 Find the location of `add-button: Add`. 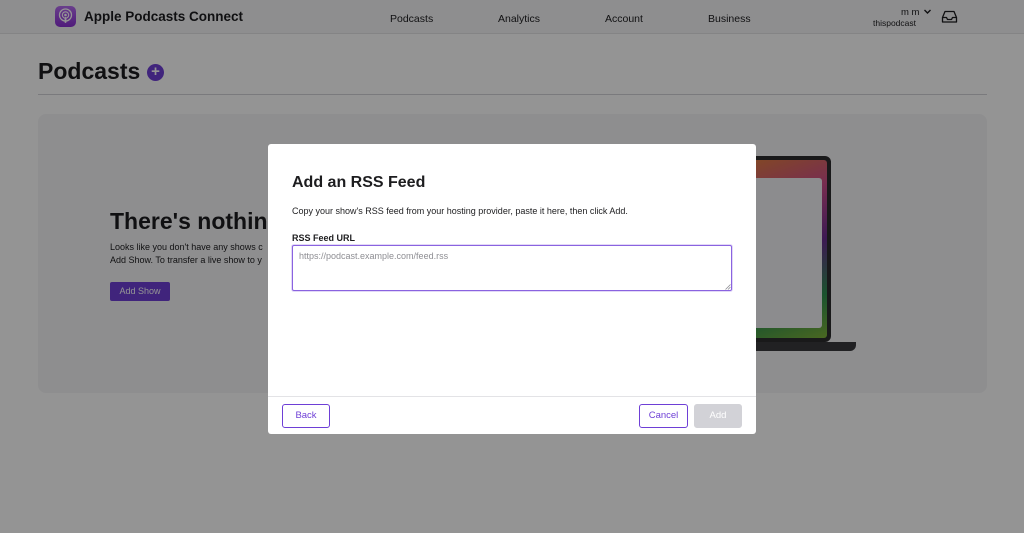

add-button: Add is located at coordinates (718, 416).